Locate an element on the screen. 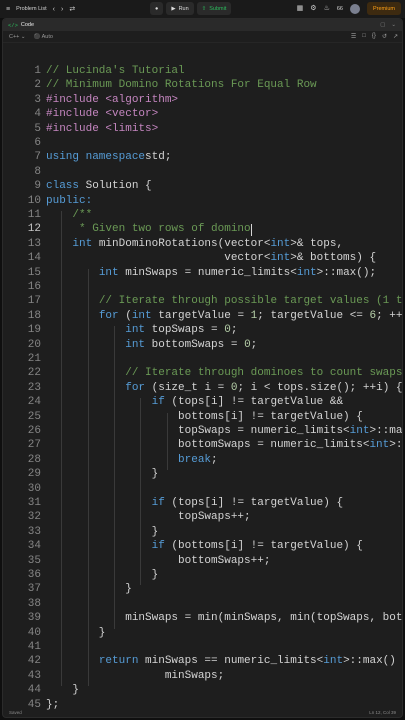  logo-icon: ≡ is located at coordinates (8, 9).